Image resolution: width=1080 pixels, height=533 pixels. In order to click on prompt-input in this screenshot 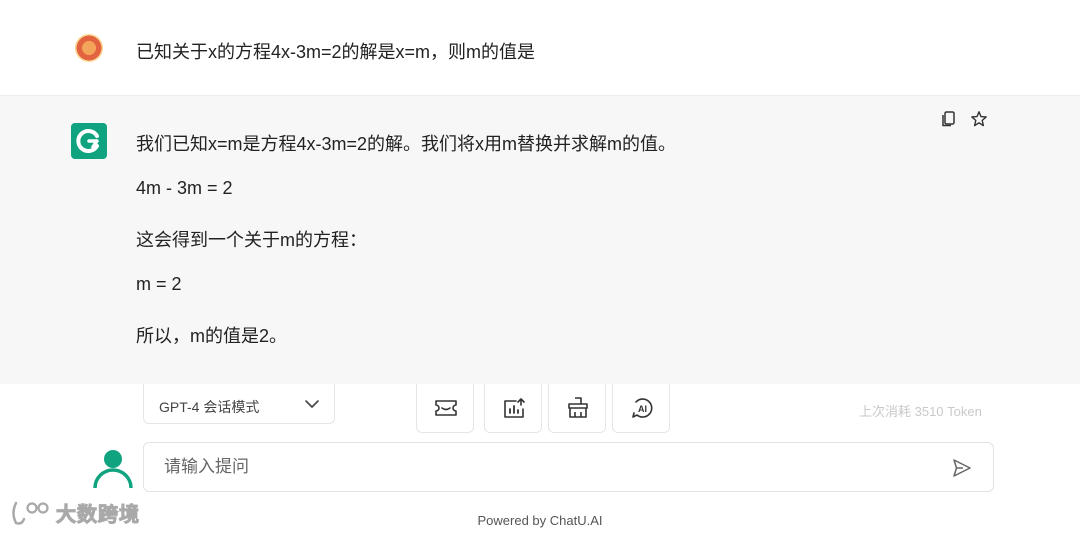, I will do `click(544, 467)`.